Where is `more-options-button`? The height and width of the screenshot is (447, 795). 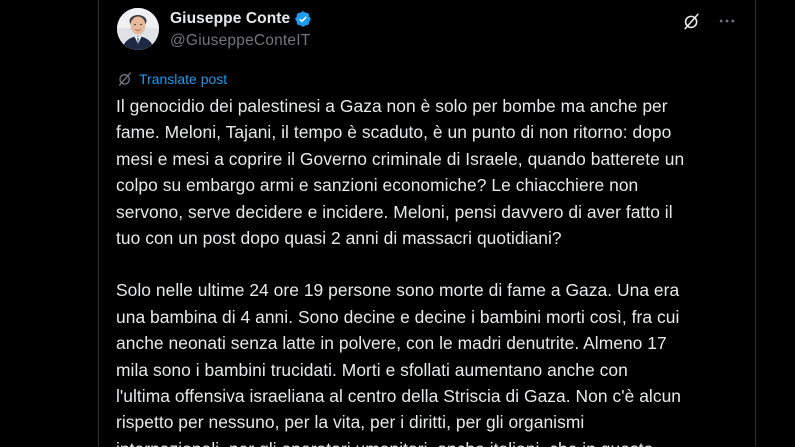 more-options-button is located at coordinates (727, 21).